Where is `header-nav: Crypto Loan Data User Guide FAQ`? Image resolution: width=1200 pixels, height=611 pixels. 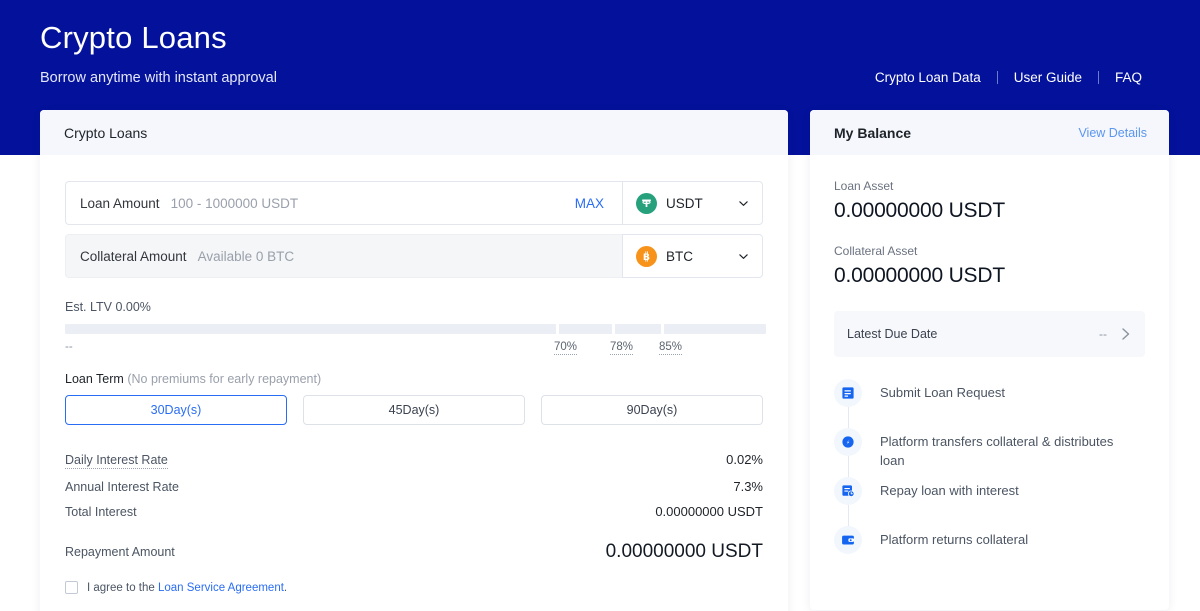
header-nav: Crypto Loan Data User Guide FAQ is located at coordinates (1008, 77).